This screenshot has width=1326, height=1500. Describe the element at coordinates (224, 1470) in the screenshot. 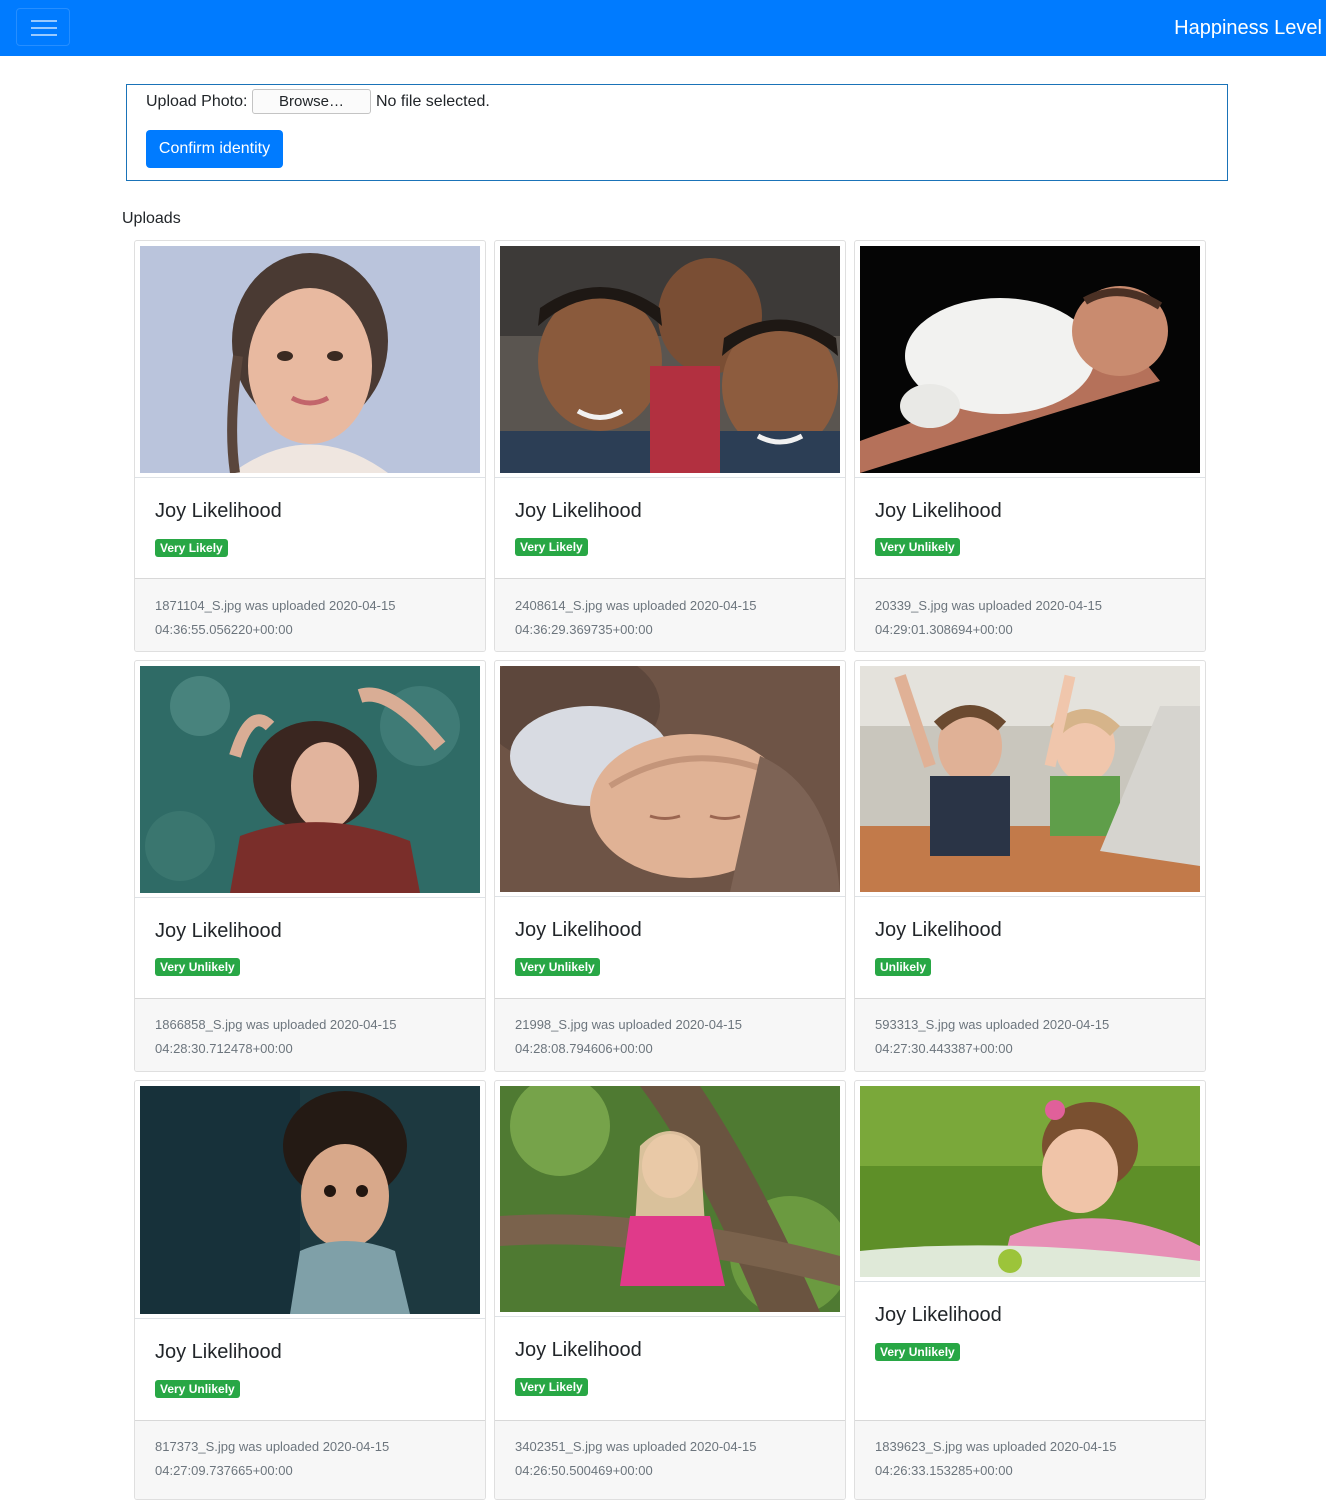

I see `upload-timestamp-text: 04:27:09.737665+00:00` at that location.